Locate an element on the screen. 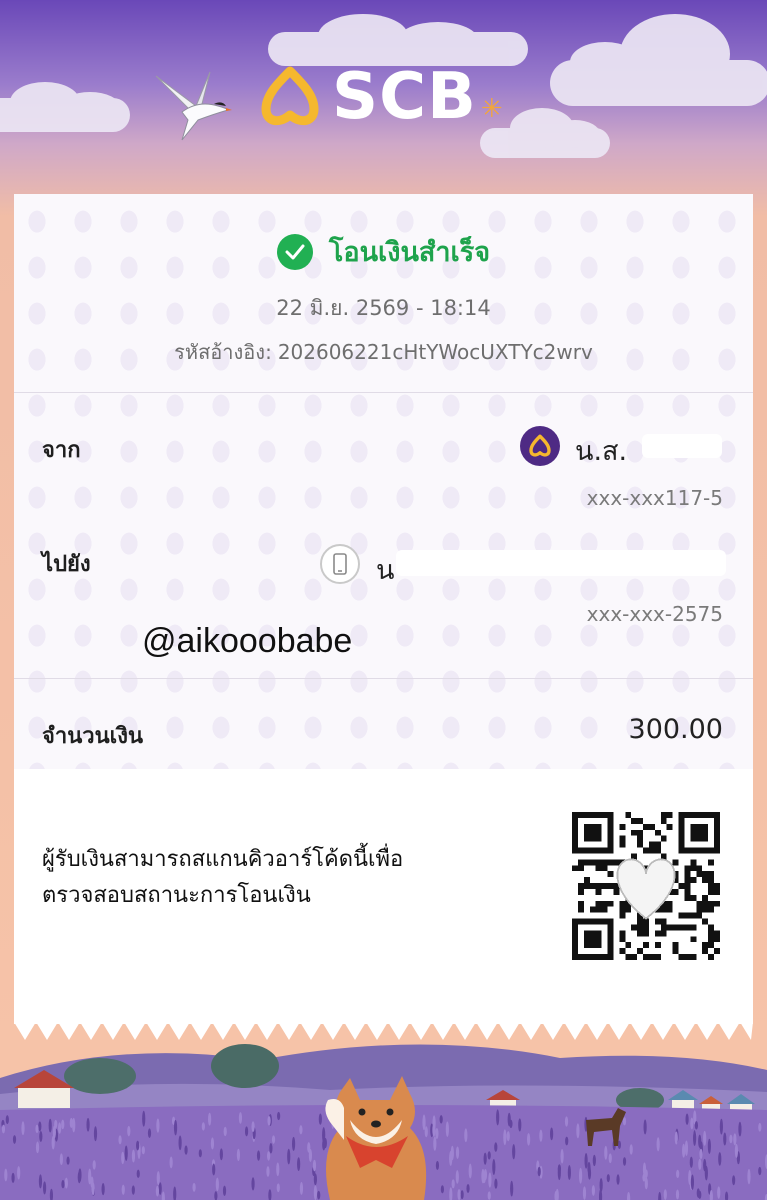  scb-bank-icon is located at coordinates (540, 446).